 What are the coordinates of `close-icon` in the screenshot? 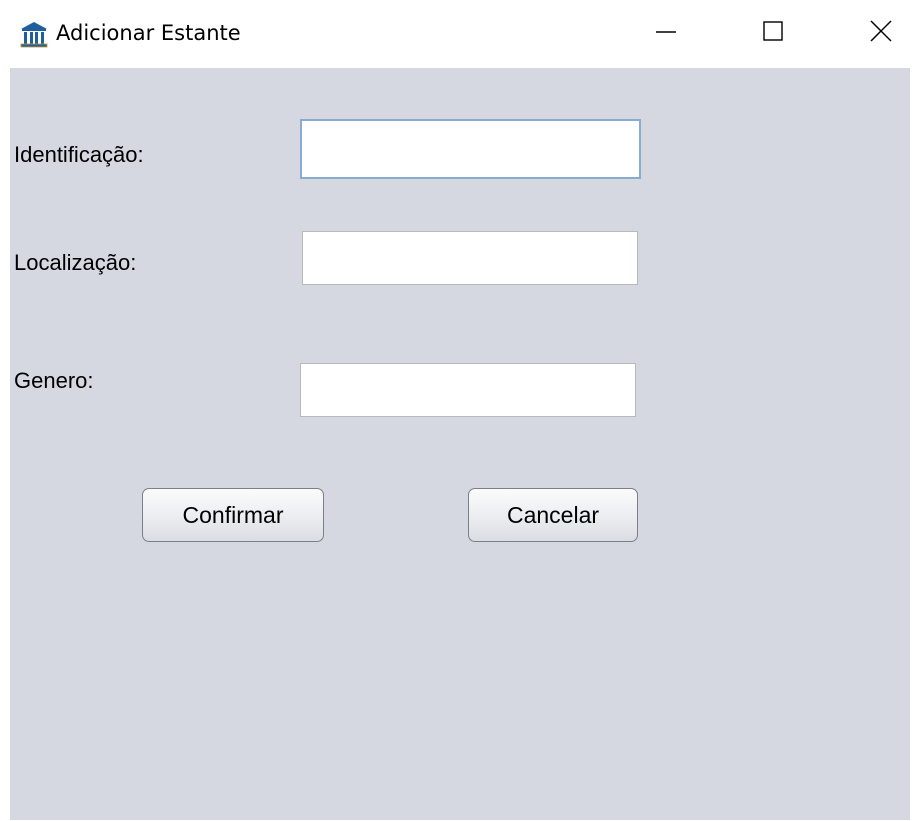 It's located at (881, 33).